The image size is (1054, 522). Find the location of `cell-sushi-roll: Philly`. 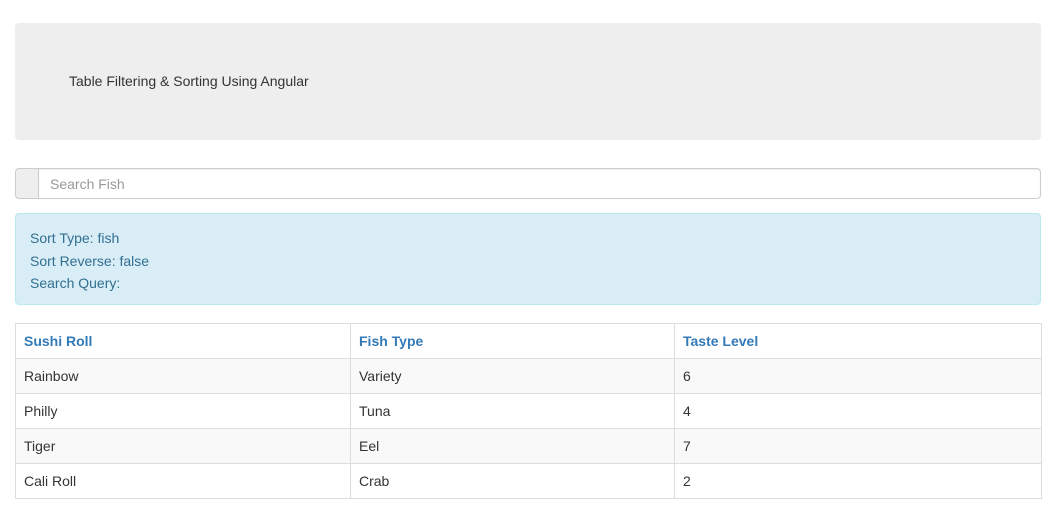

cell-sushi-roll: Philly is located at coordinates (183, 411).